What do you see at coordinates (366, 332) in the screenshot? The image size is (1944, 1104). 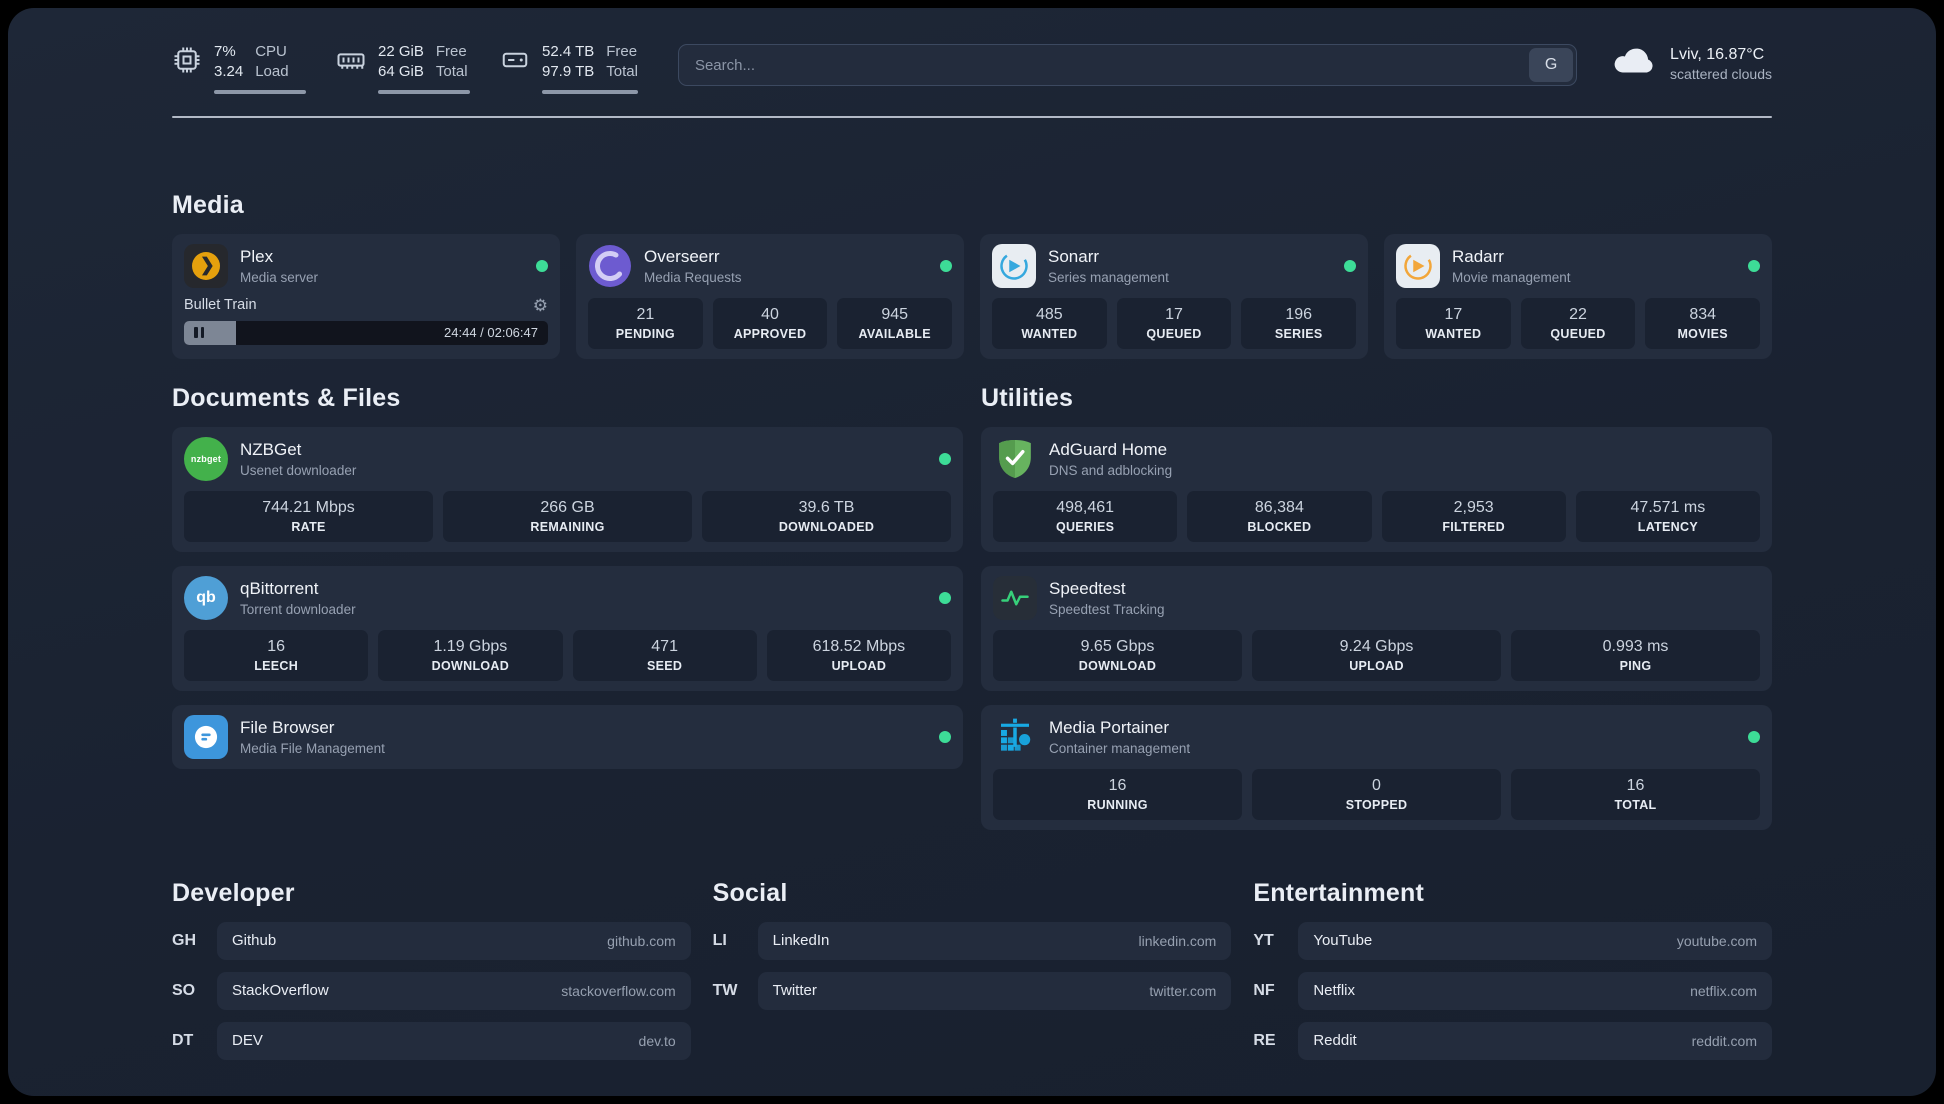 I see `playback-progress-bar: 24:44 / 02:06:47` at bounding box center [366, 332].